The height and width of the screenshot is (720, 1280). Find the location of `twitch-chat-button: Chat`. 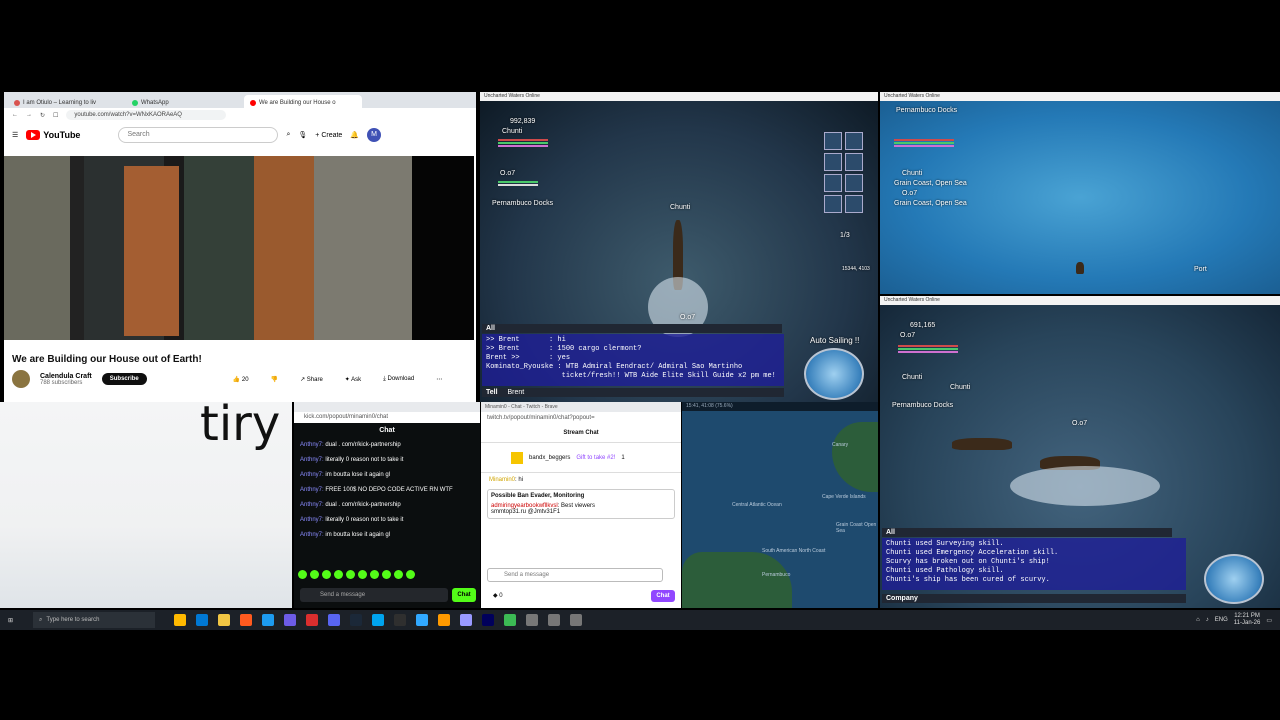

twitch-chat-button: Chat is located at coordinates (663, 596).